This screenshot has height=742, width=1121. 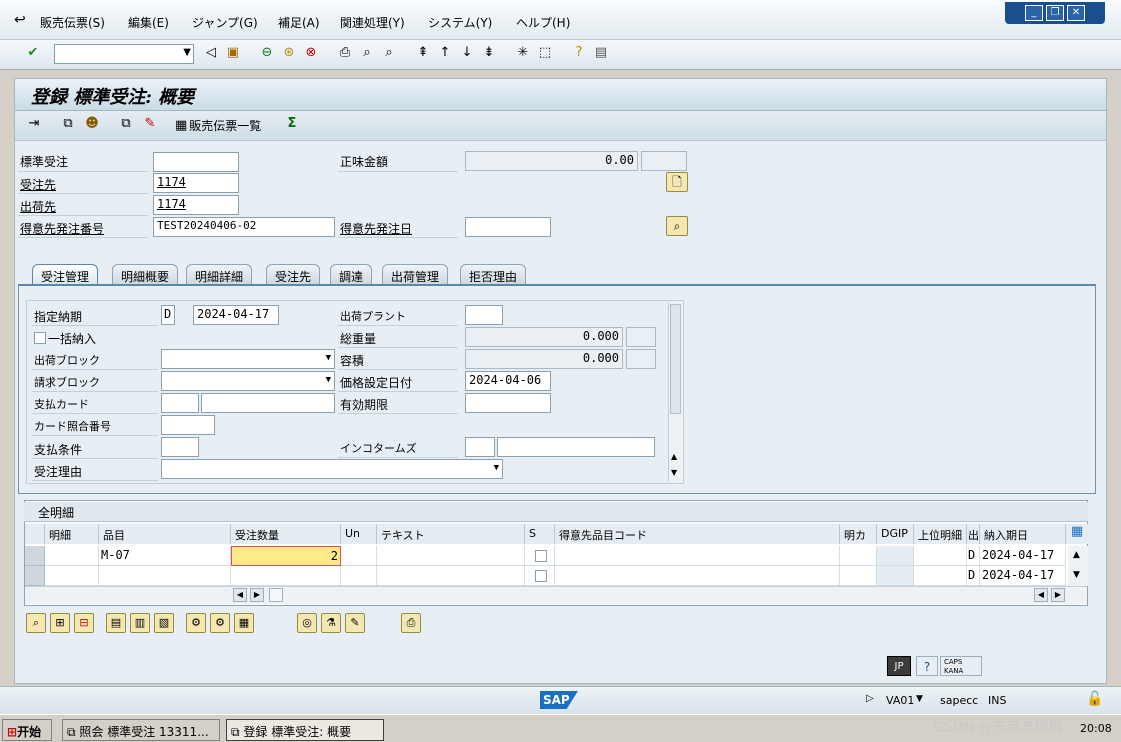 I want to click on order-type-input, so click(x=196, y=162).